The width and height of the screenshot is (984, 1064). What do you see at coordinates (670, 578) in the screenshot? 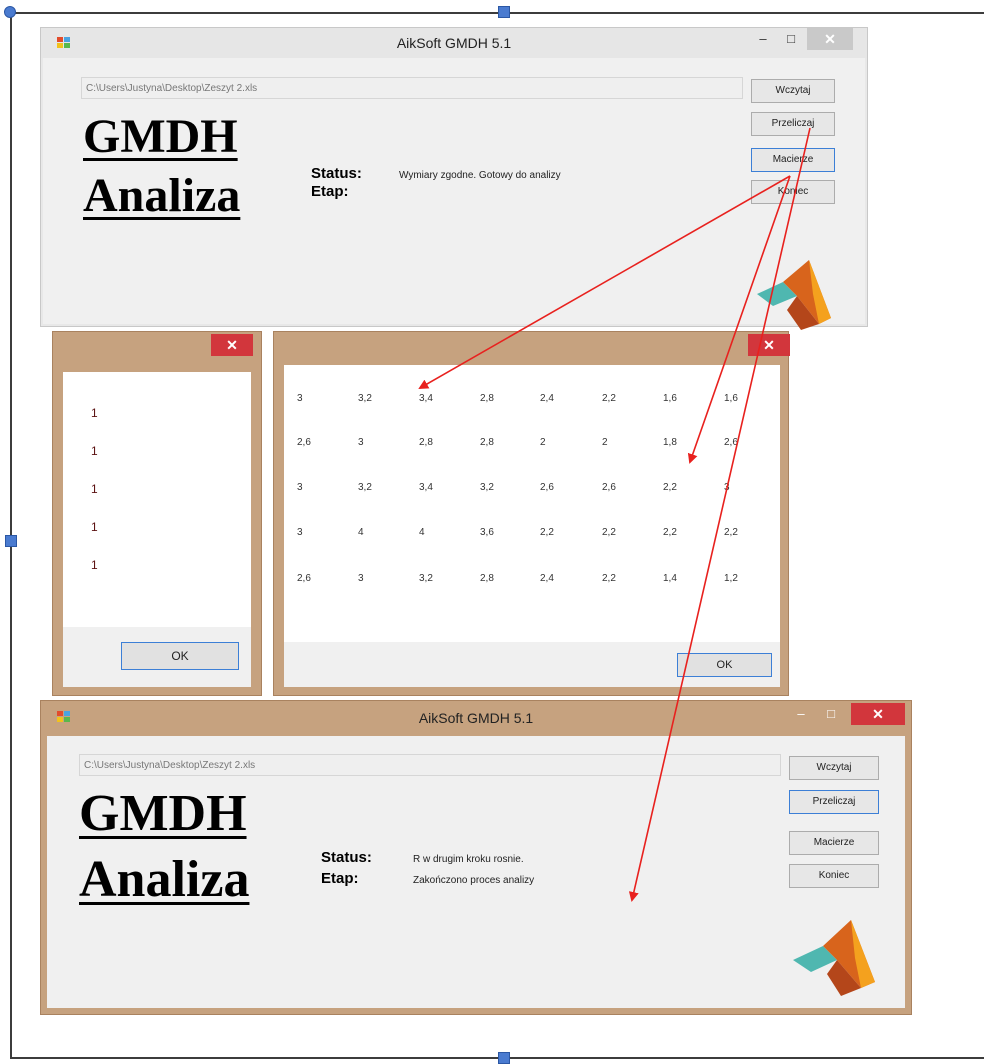
I see `table-cell: 1,4` at bounding box center [670, 578].